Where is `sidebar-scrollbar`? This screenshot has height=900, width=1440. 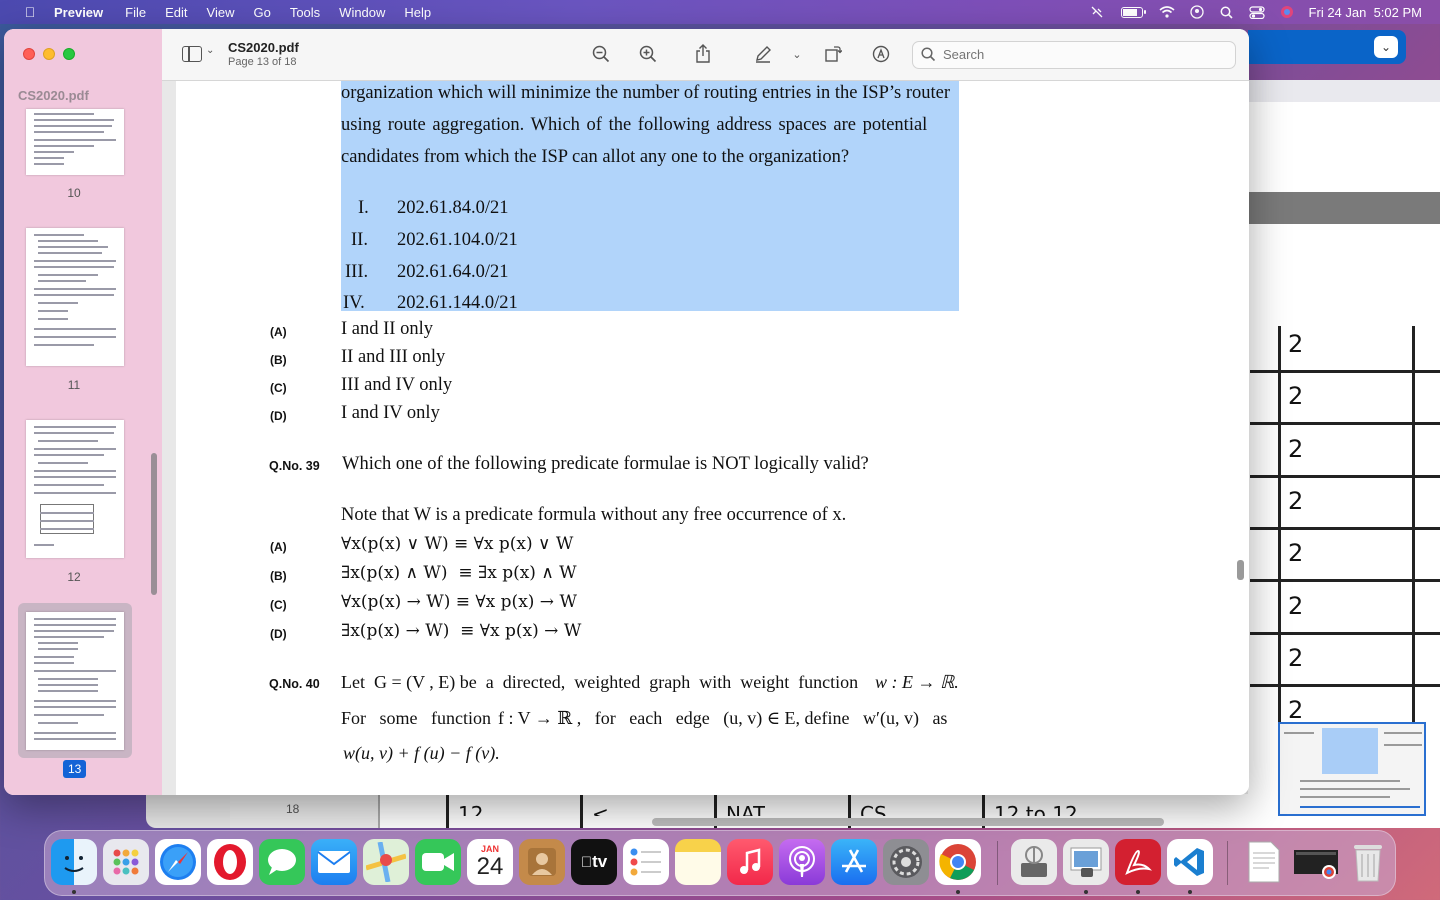 sidebar-scrollbar is located at coordinates (154, 524).